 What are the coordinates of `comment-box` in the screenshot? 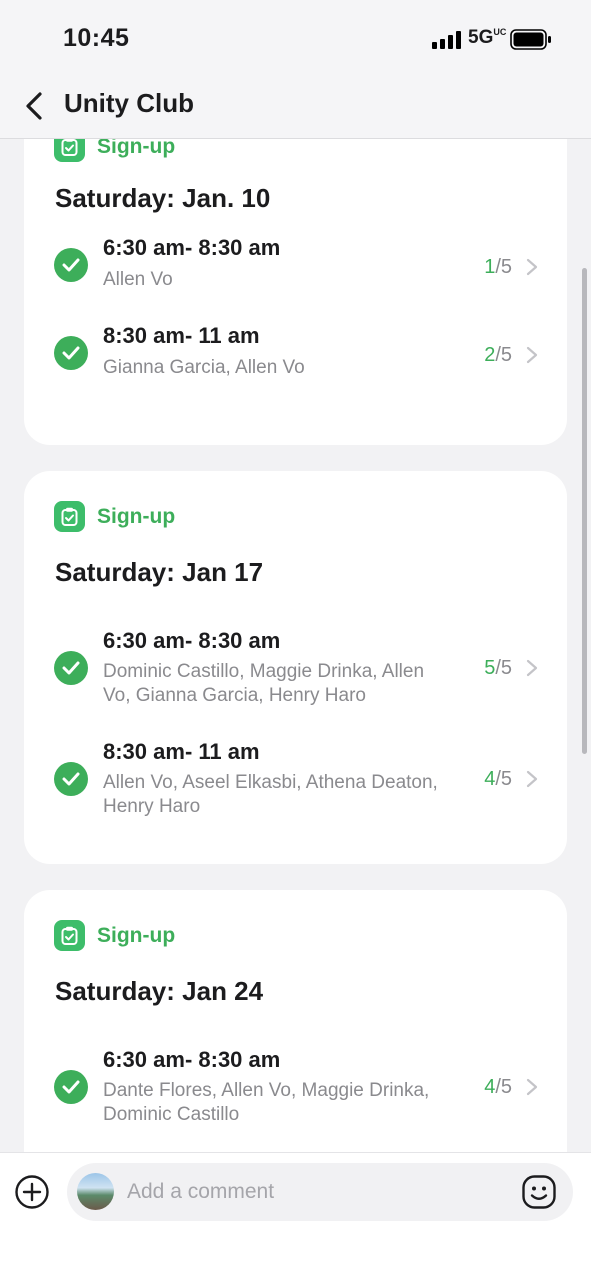 It's located at (320, 1192).